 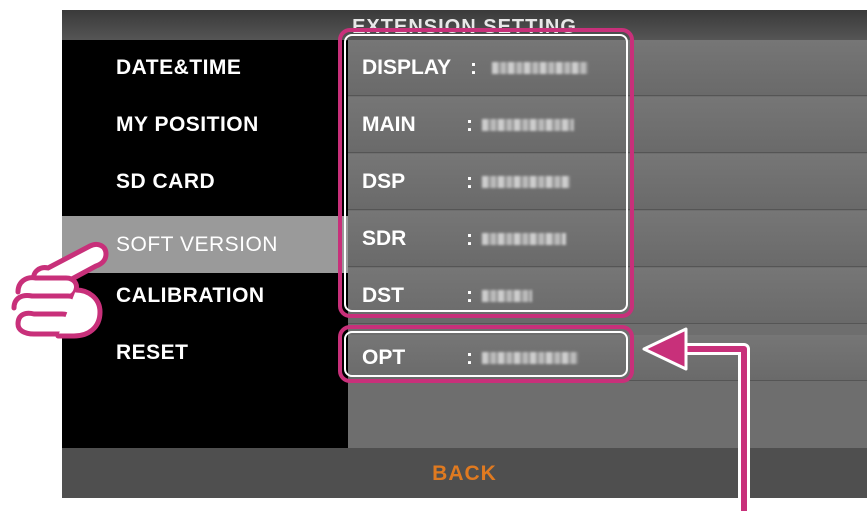 What do you see at coordinates (205, 182) in the screenshot?
I see `menu-item-sd-card: SD CARD` at bounding box center [205, 182].